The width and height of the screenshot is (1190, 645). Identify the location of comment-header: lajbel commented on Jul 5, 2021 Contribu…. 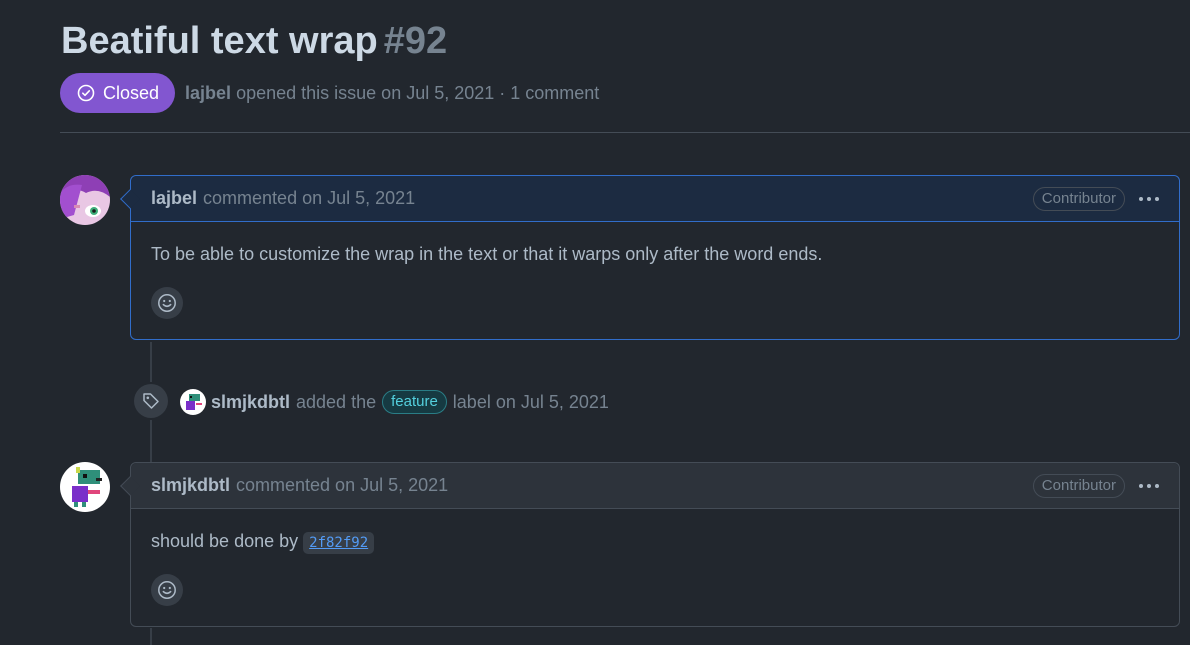
(655, 199).